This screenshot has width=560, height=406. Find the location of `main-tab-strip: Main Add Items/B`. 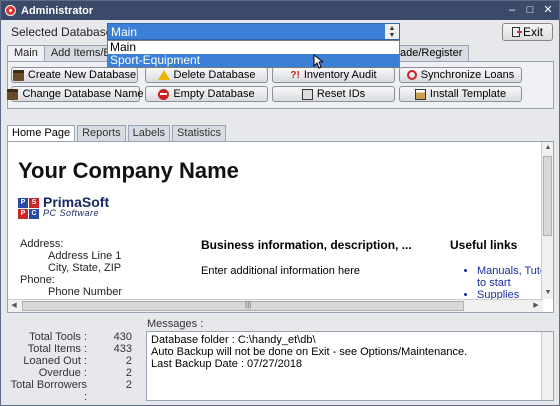

main-tab-strip: Main Add Items/B is located at coordinates (62, 53).